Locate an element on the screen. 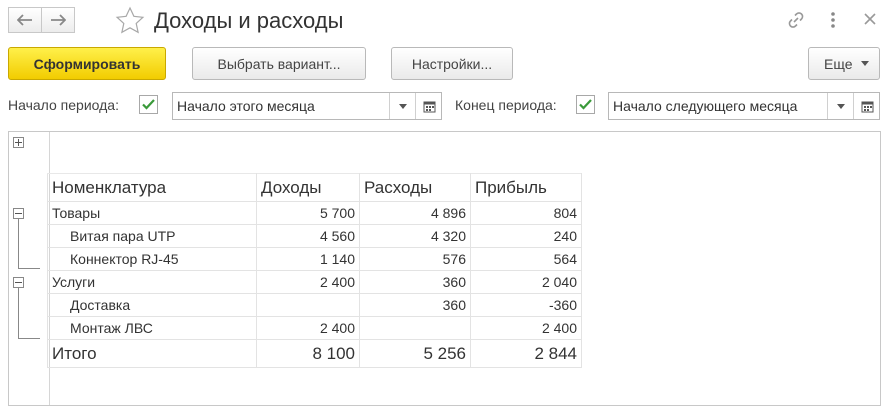 Image resolution: width=896 pixels, height=406 pixels. cell-profit: 804 is located at coordinates (526, 213).